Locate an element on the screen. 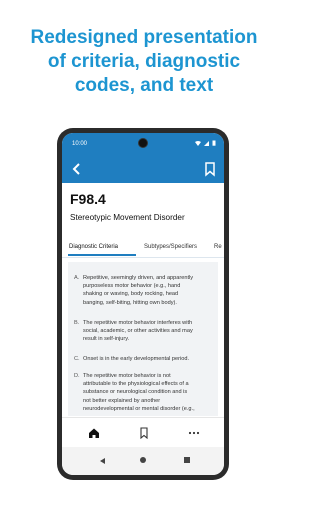 This screenshot has height=512, width=320. system-recents-icon is located at coordinates (187, 460).